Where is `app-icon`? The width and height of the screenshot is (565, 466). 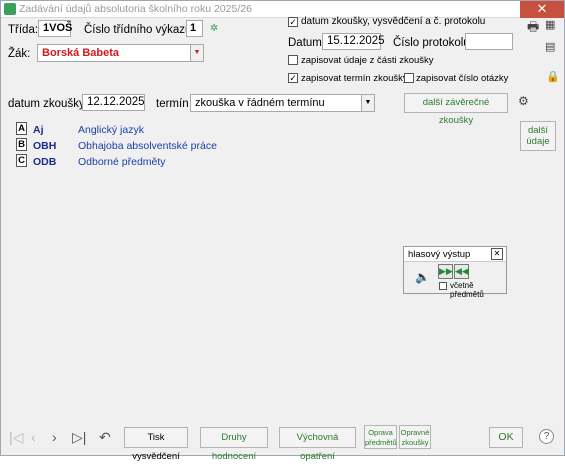
app-icon is located at coordinates (10, 9).